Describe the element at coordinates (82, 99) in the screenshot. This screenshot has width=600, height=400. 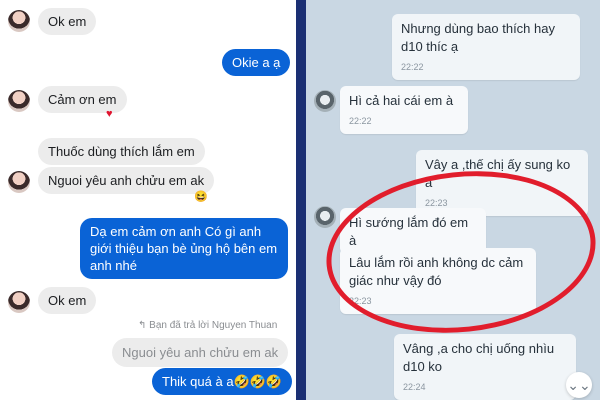
I see `incoming-message: Cảm ơn em` at that location.